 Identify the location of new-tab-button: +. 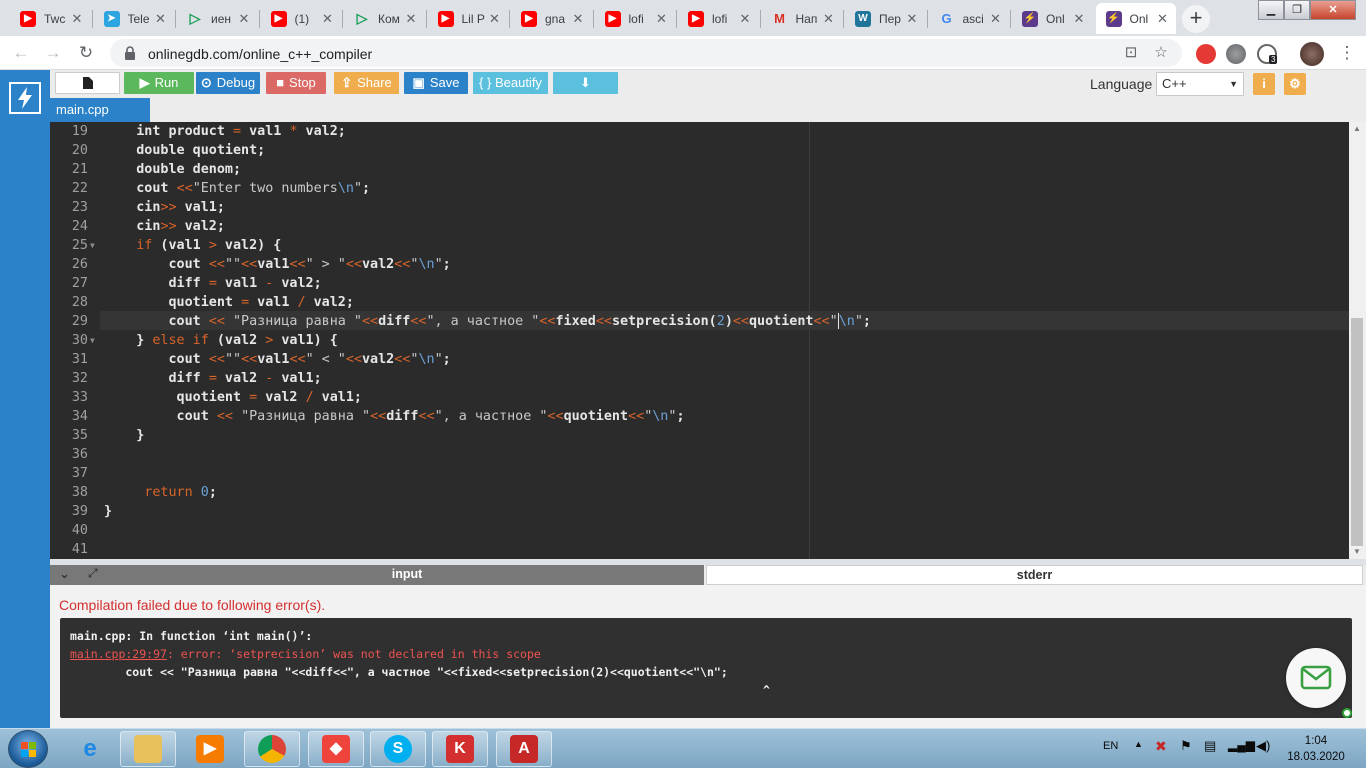
(1196, 19).